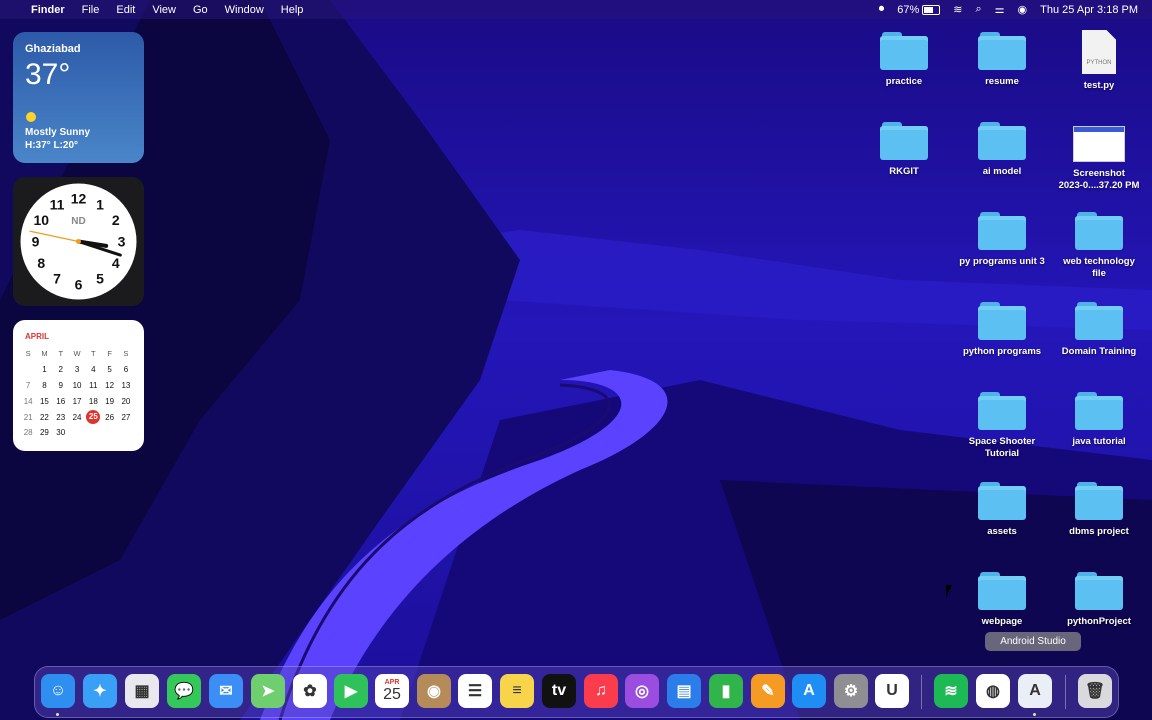  I want to click on safari-icon: ✦, so click(100, 691).